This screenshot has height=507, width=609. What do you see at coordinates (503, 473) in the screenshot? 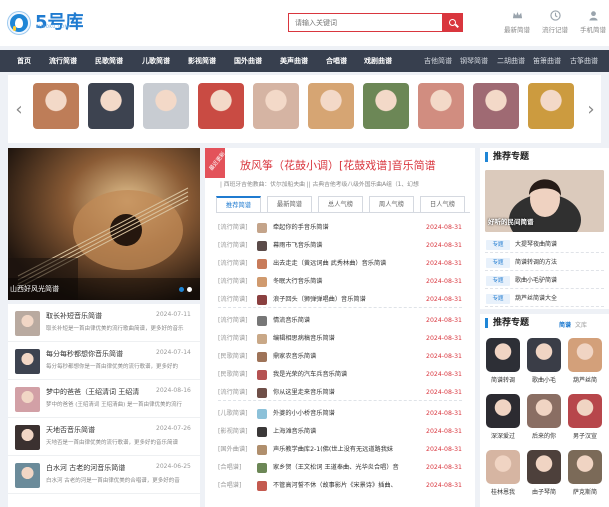
I see `singer-card: 桂林恩我` at bounding box center [503, 473].